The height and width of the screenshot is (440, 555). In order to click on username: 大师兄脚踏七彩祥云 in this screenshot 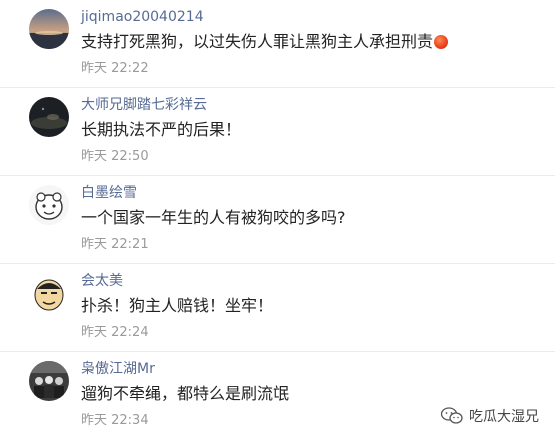, I will do `click(144, 105)`.